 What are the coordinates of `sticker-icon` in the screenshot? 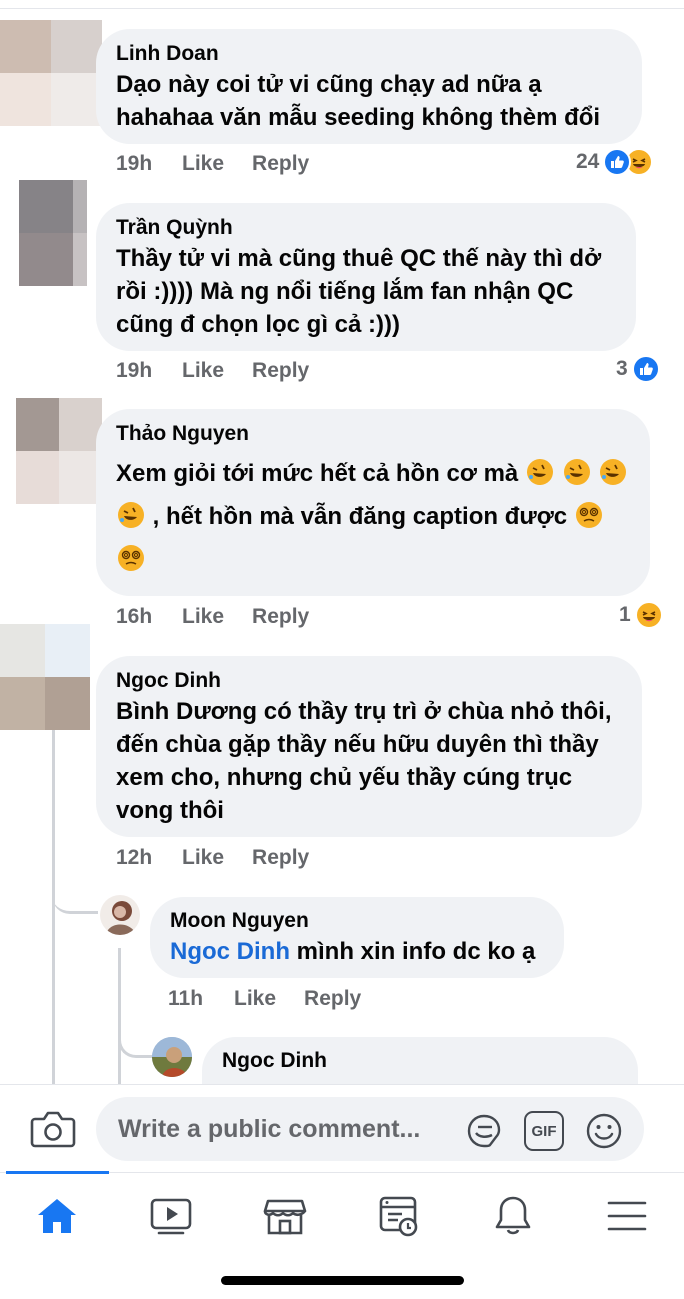 It's located at (484, 1131).